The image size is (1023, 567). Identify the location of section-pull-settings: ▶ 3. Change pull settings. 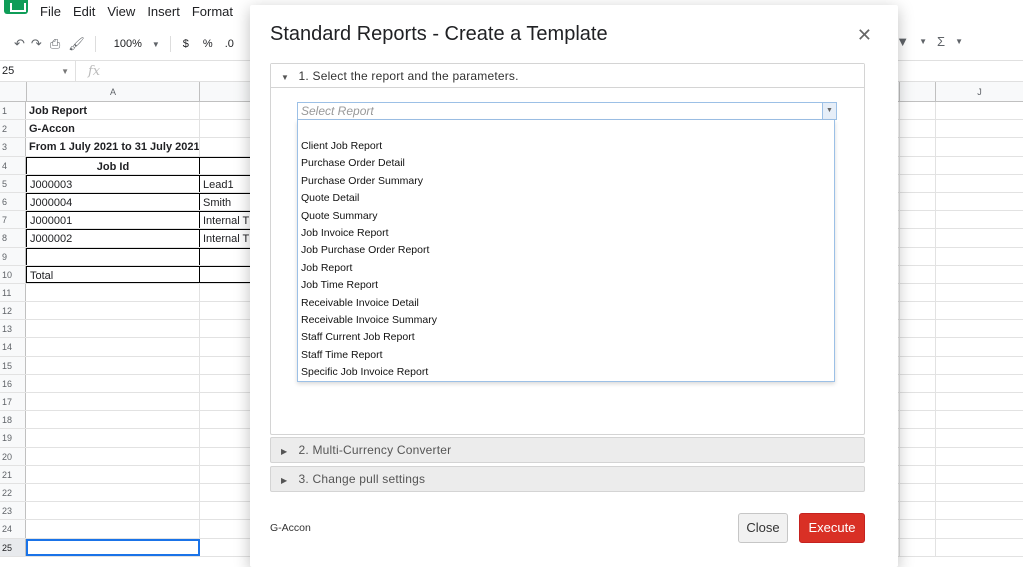
(567, 479).